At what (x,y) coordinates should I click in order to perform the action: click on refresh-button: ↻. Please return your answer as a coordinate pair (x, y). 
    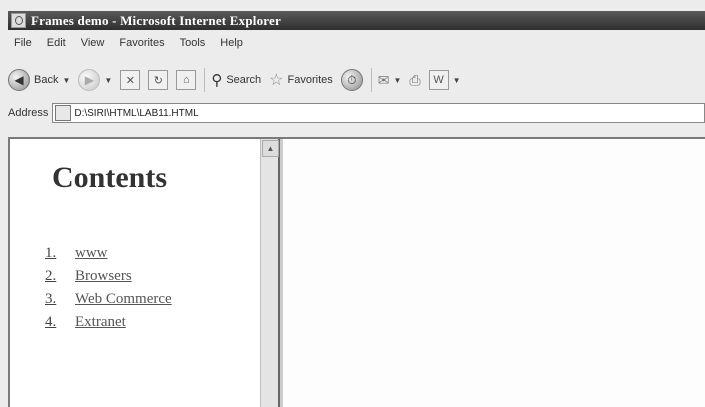
    Looking at the image, I should click on (158, 80).